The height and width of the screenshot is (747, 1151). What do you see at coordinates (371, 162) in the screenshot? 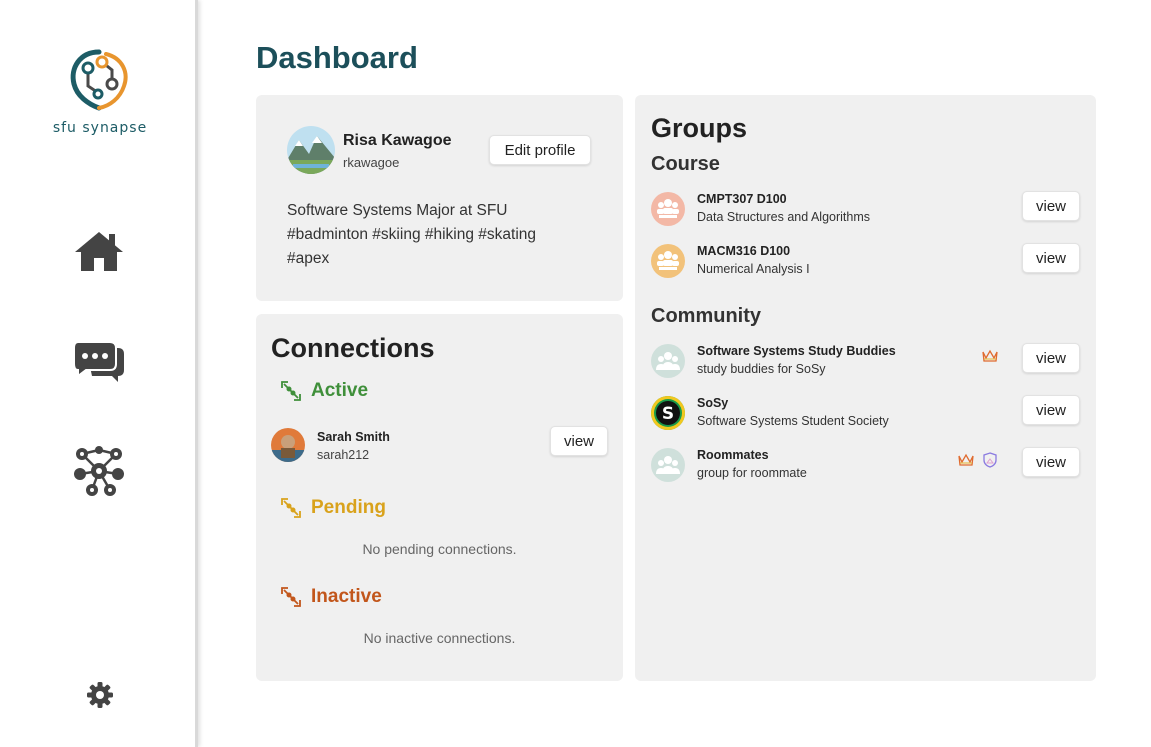
I see `profile-username: rkawagoe` at bounding box center [371, 162].